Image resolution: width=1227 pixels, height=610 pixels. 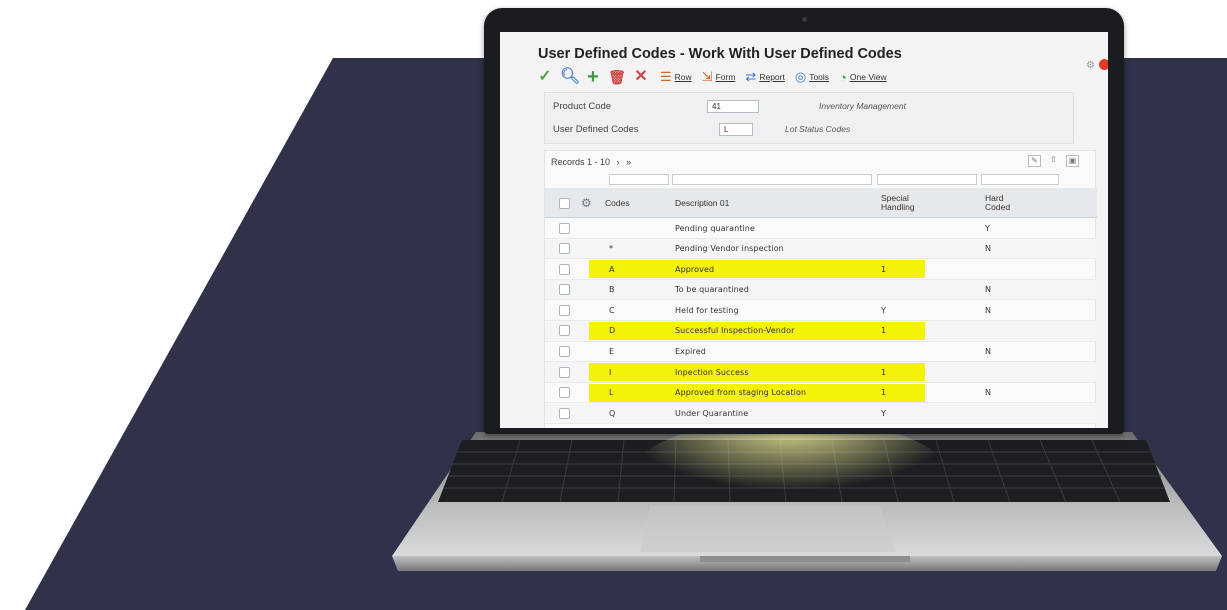 I want to click on description-cell: Pending quarantine, so click(x=715, y=228).